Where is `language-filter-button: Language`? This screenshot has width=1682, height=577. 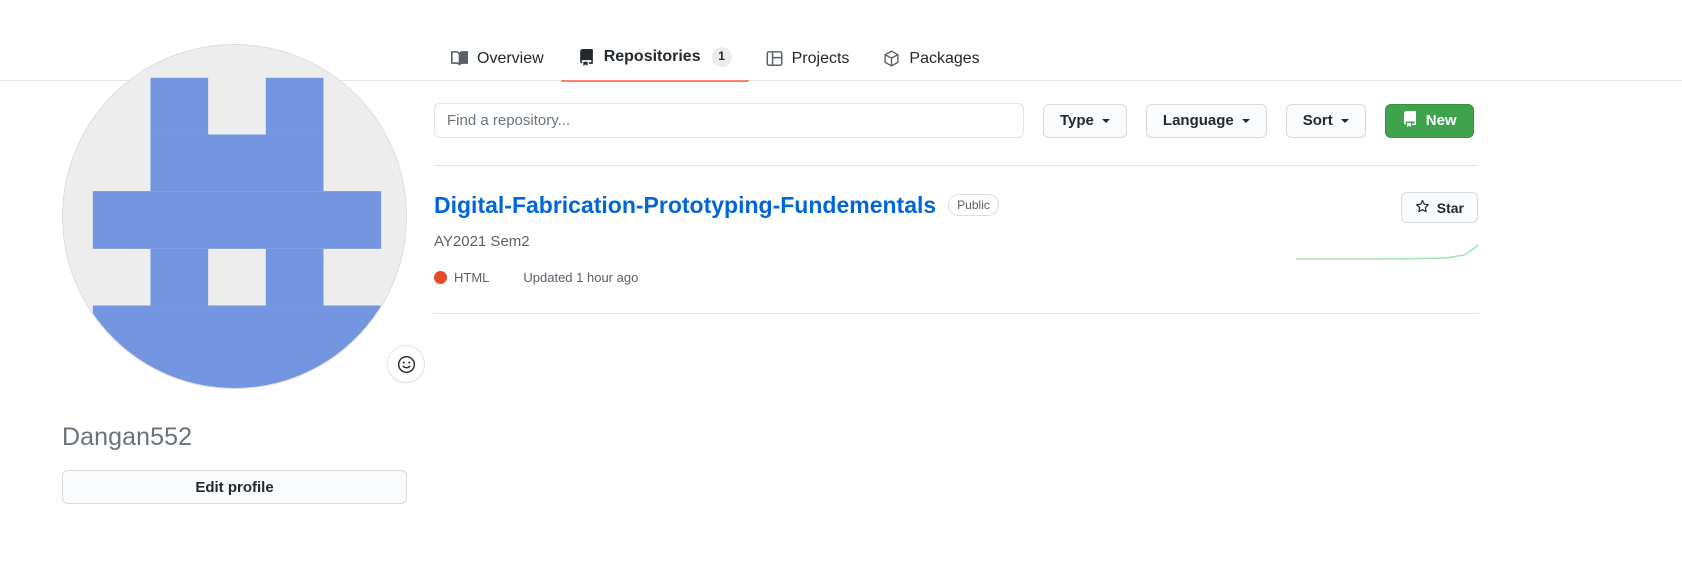 language-filter-button: Language is located at coordinates (1206, 120).